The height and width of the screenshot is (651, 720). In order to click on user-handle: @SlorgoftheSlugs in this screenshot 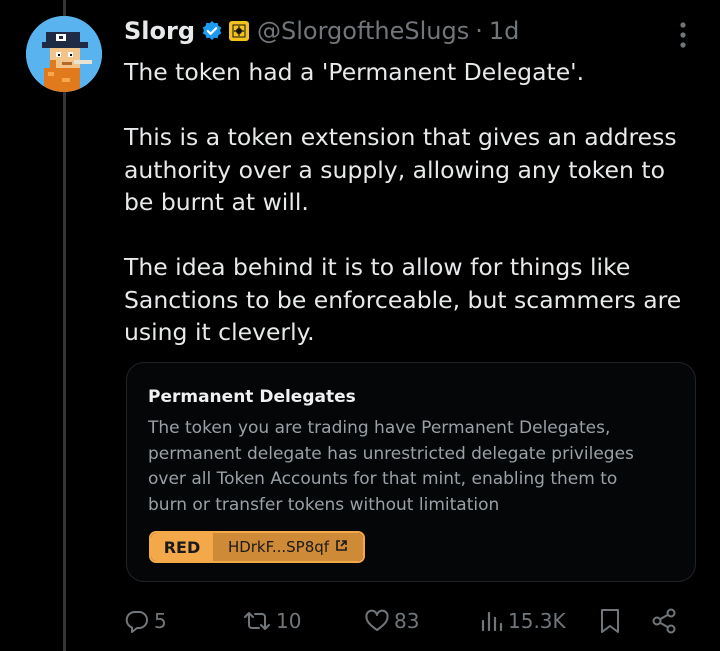, I will do `click(363, 31)`.